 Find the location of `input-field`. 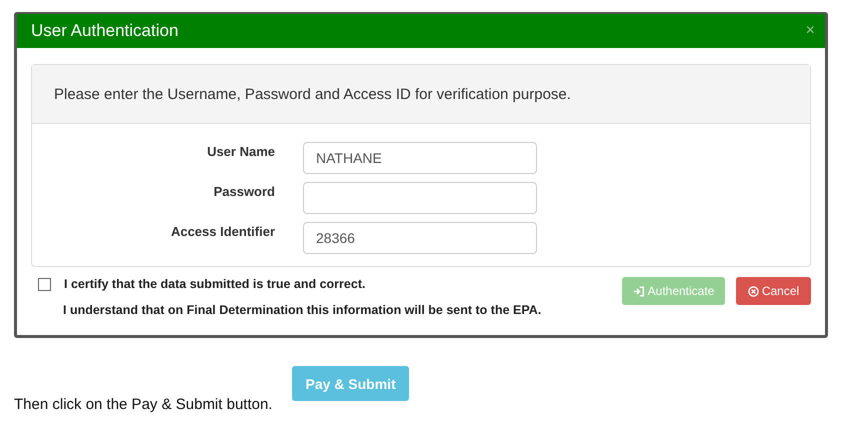

input-field is located at coordinates (420, 198).